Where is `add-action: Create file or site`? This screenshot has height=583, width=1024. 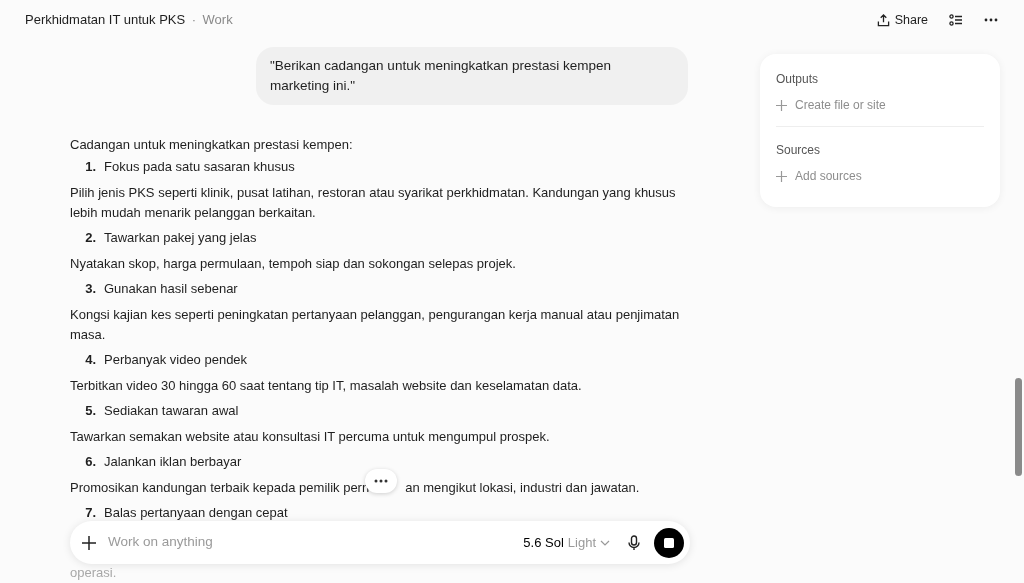
add-action: Create file or site is located at coordinates (831, 105).